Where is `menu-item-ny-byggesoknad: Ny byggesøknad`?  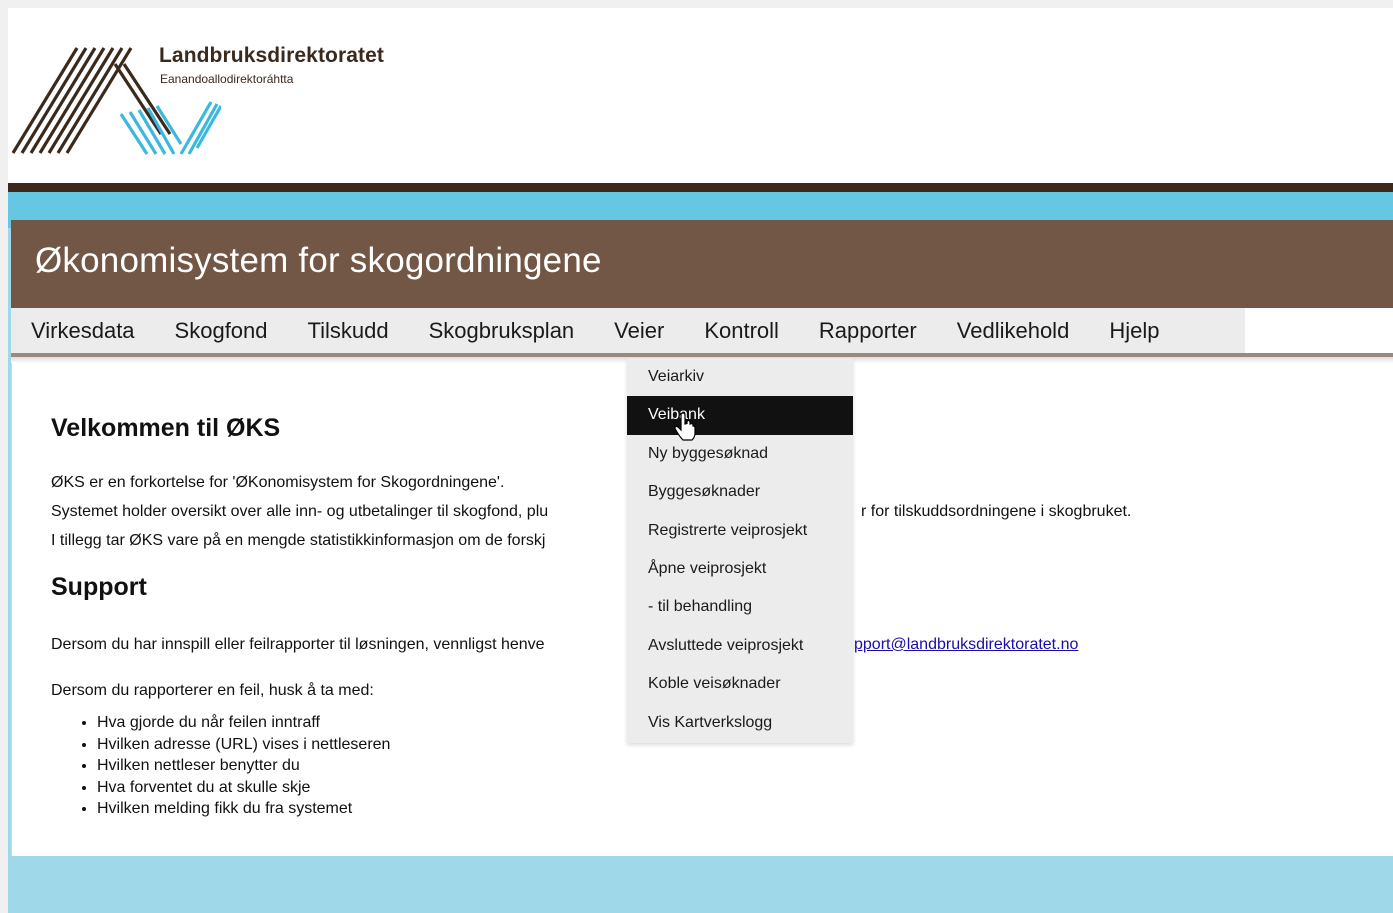 menu-item-ny-byggesoknad: Ny byggesøknad is located at coordinates (740, 454).